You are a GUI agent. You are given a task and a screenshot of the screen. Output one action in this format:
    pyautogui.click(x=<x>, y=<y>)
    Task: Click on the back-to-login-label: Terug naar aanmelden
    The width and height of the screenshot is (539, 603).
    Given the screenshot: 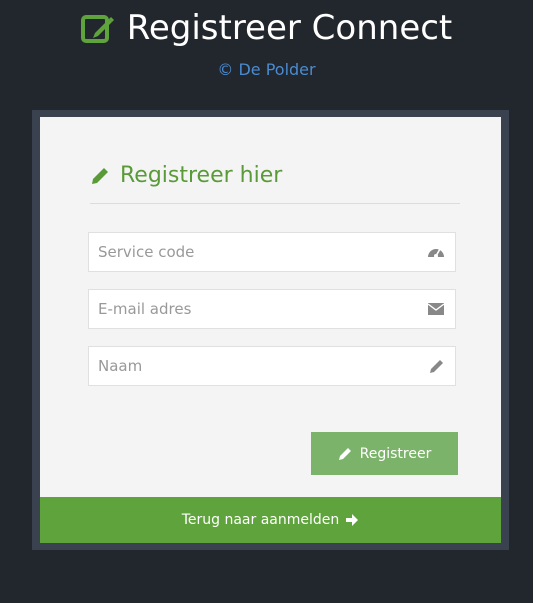 What is the action you would take?
    pyautogui.click(x=260, y=520)
    